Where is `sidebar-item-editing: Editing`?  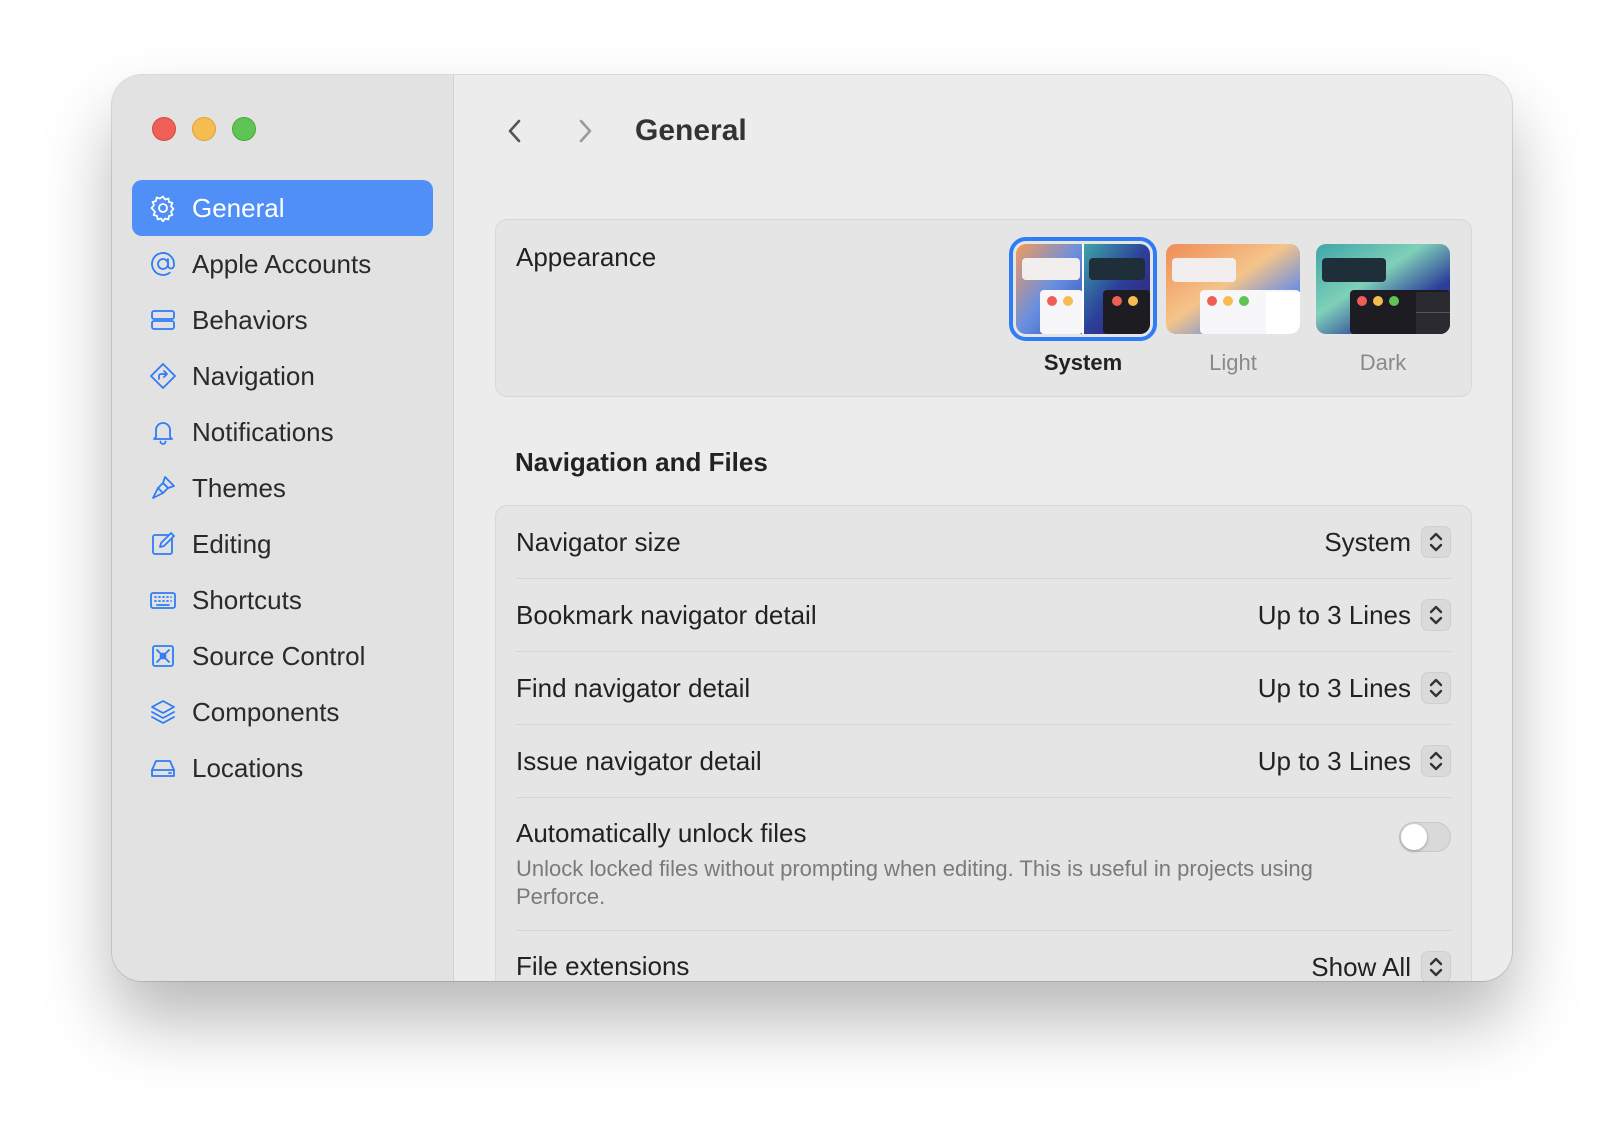
sidebar-item-editing: Editing is located at coordinates (282, 544).